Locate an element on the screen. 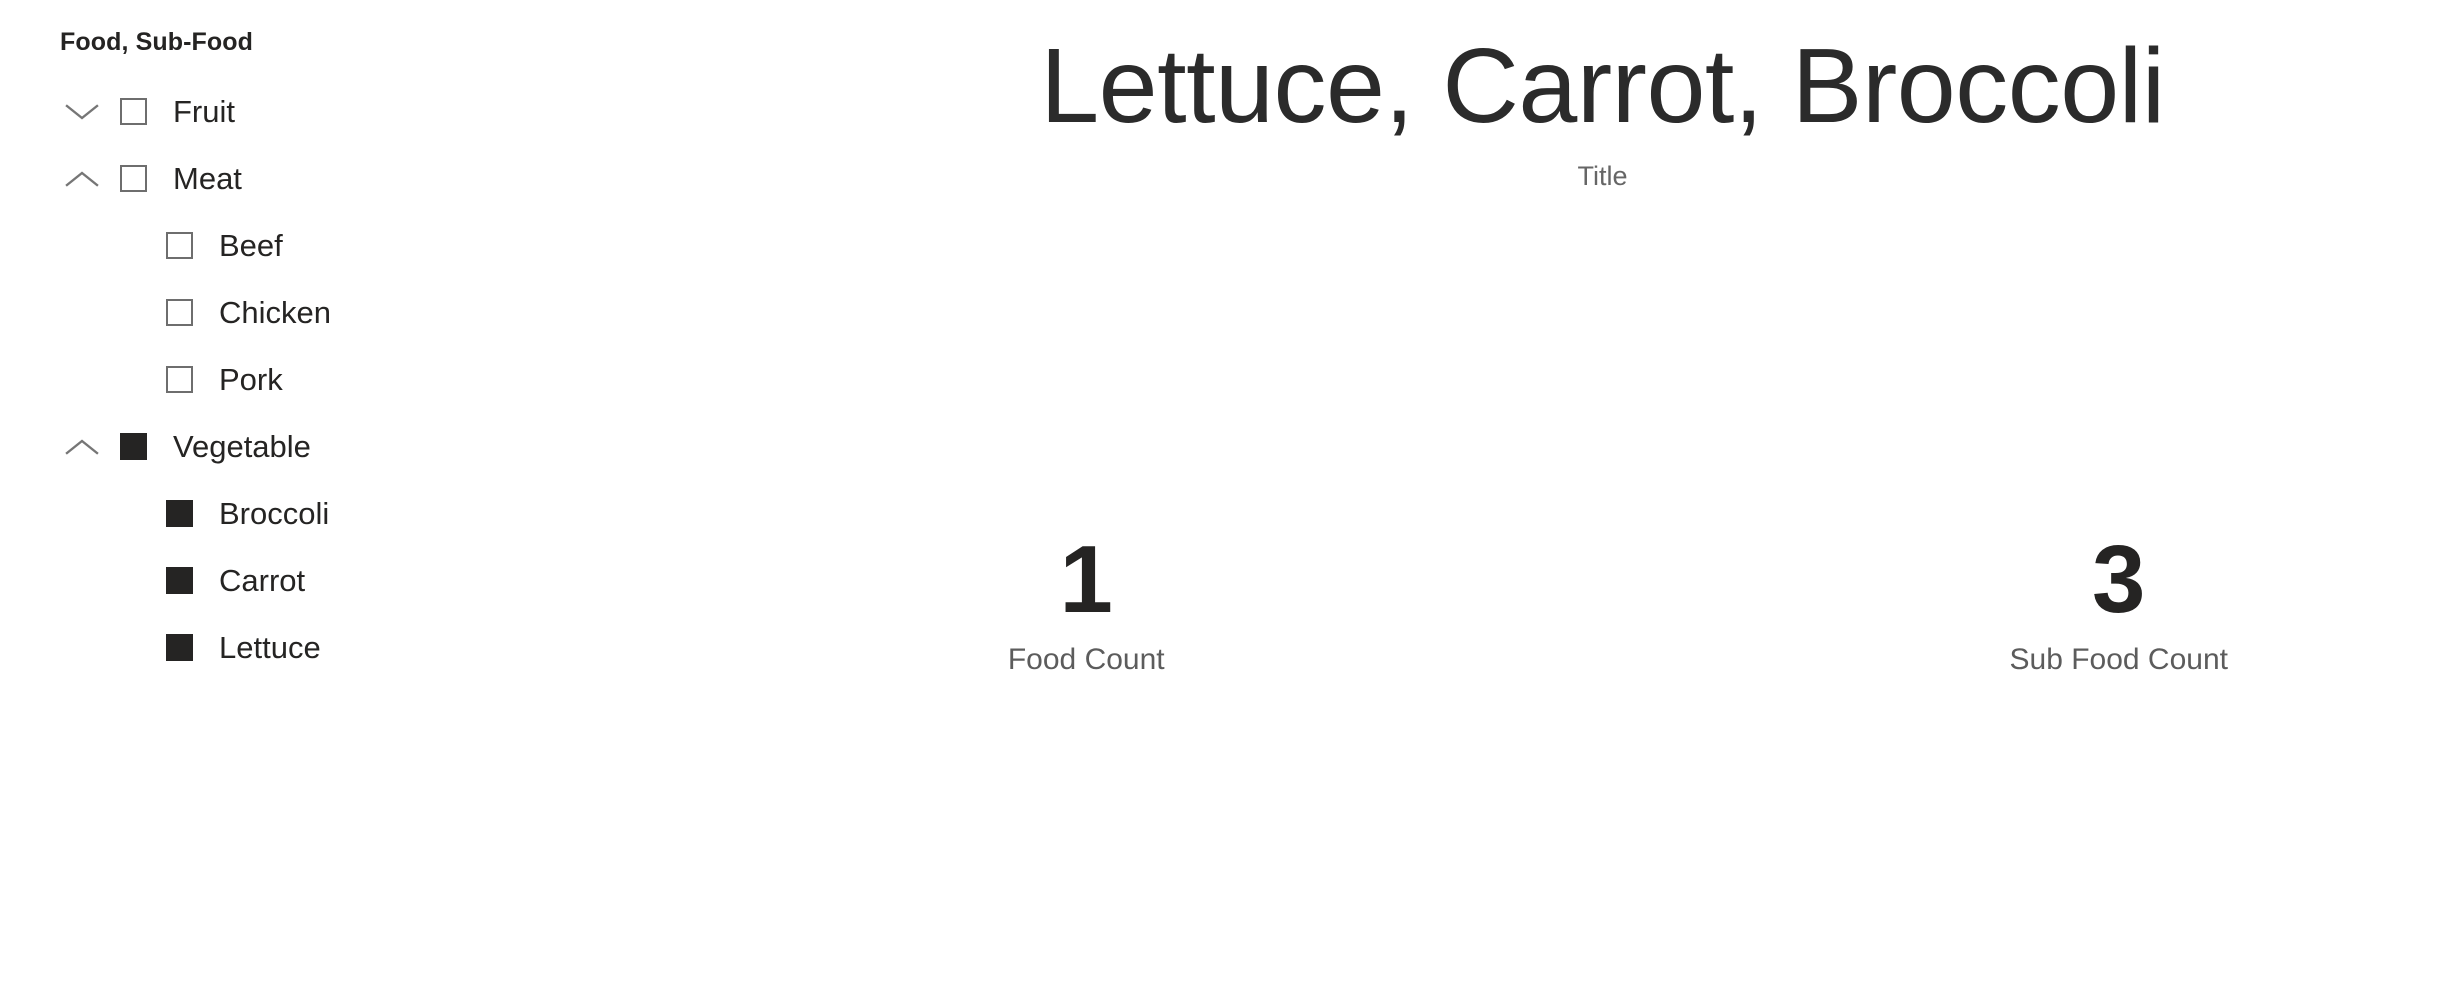  tree-row: Vegetable is located at coordinates (380, 446).